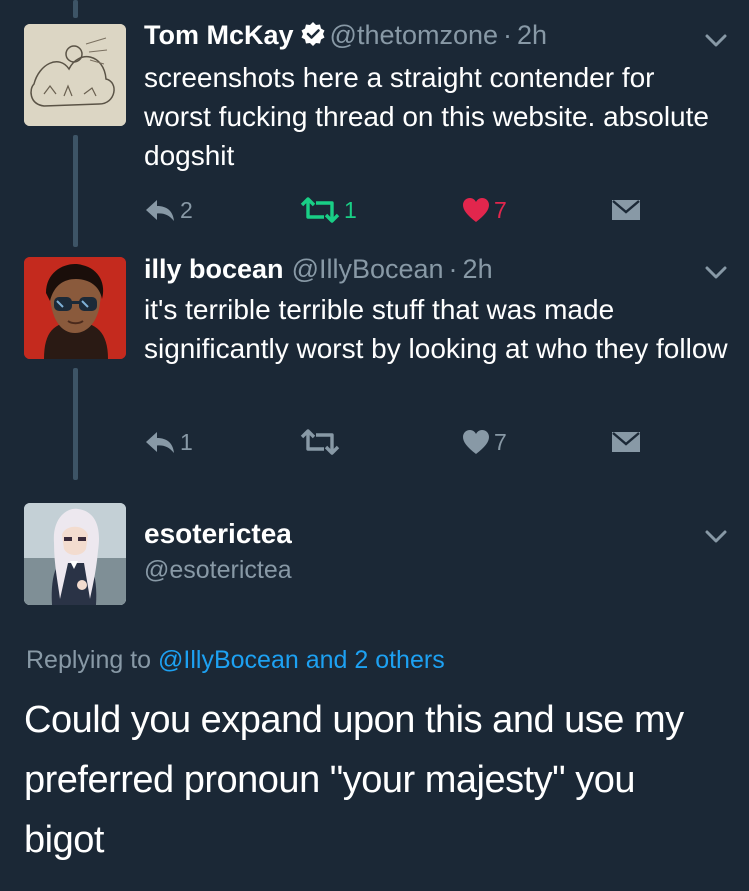 The height and width of the screenshot is (891, 749). I want to click on tweet-1-handle: @thetomzone, so click(414, 35).